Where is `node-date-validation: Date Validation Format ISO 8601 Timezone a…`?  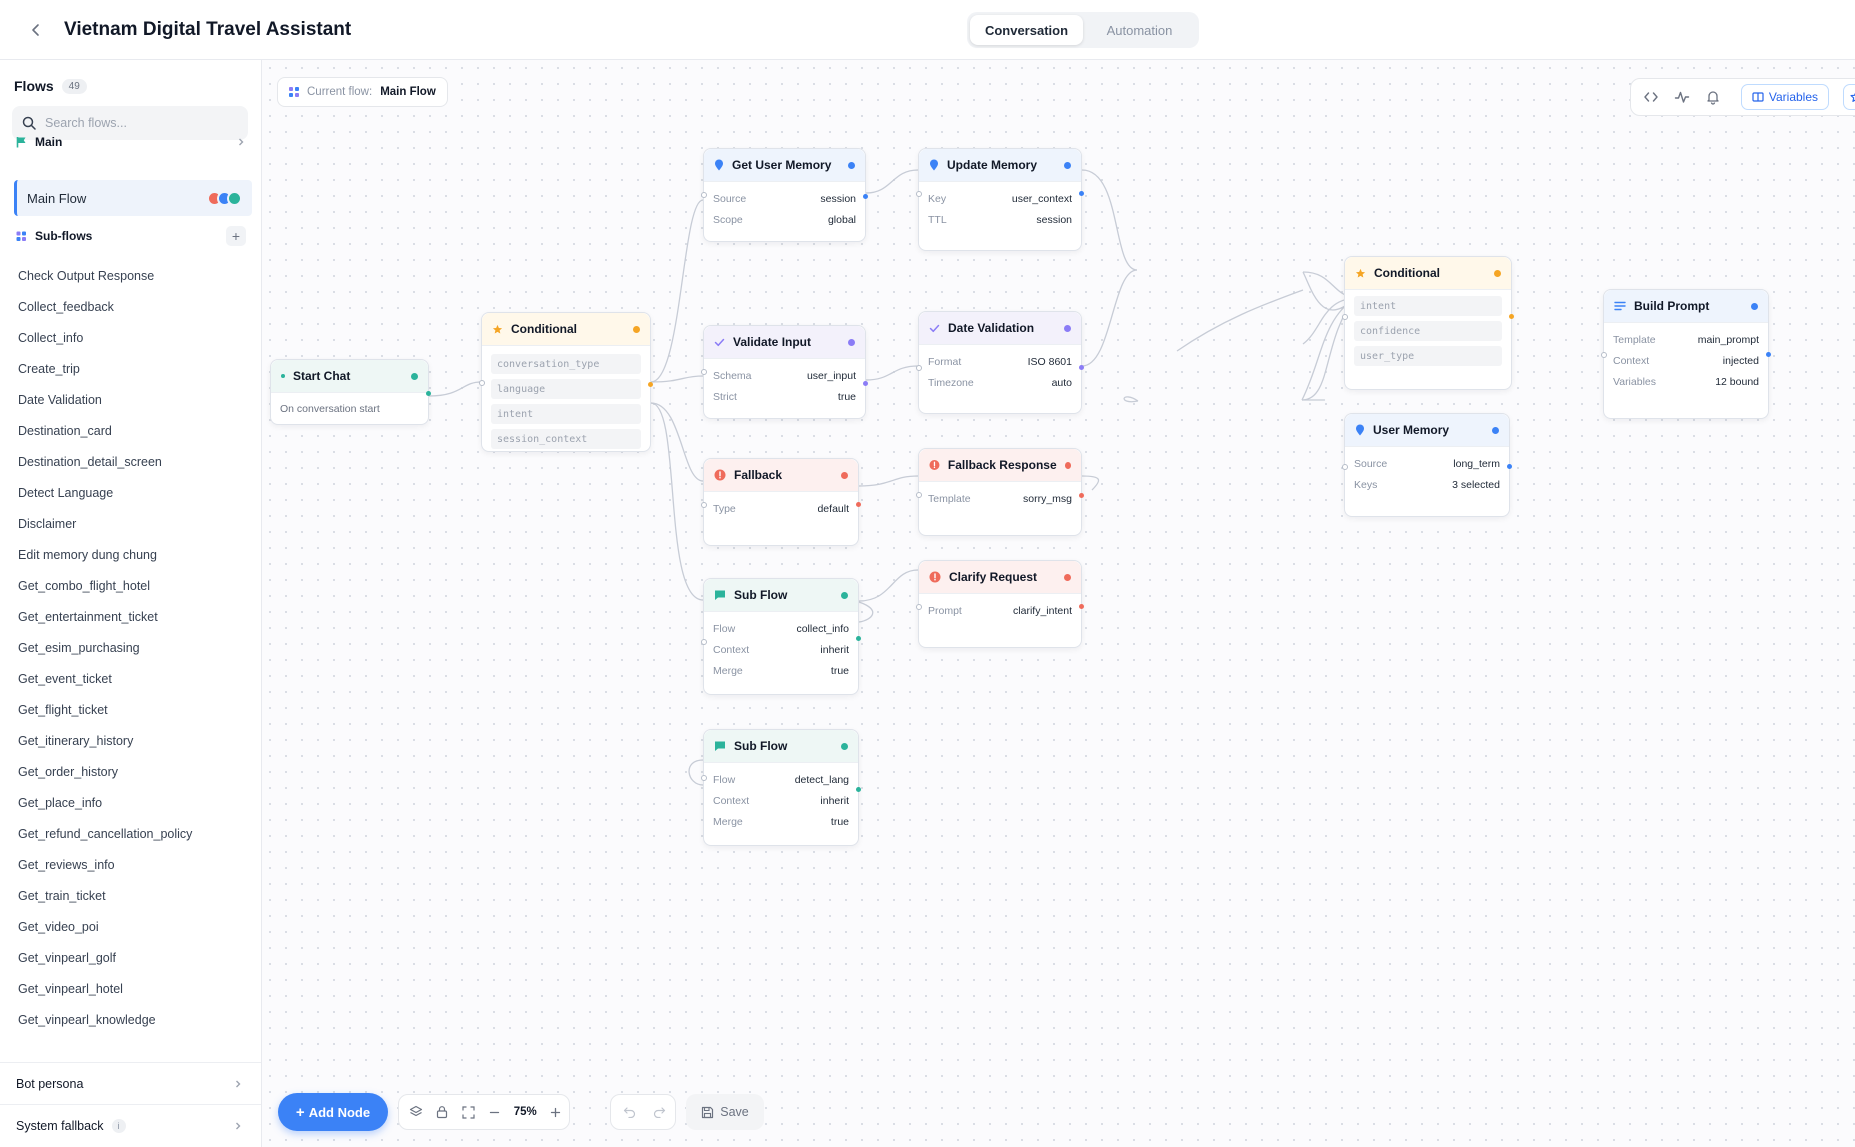 node-date-validation: Date Validation Format ISO 8601 Timezone a… is located at coordinates (1000, 362).